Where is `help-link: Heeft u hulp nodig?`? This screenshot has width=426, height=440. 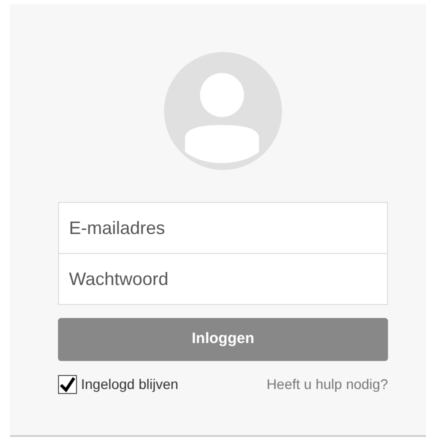
help-link: Heeft u hulp nodig? is located at coordinates (327, 384).